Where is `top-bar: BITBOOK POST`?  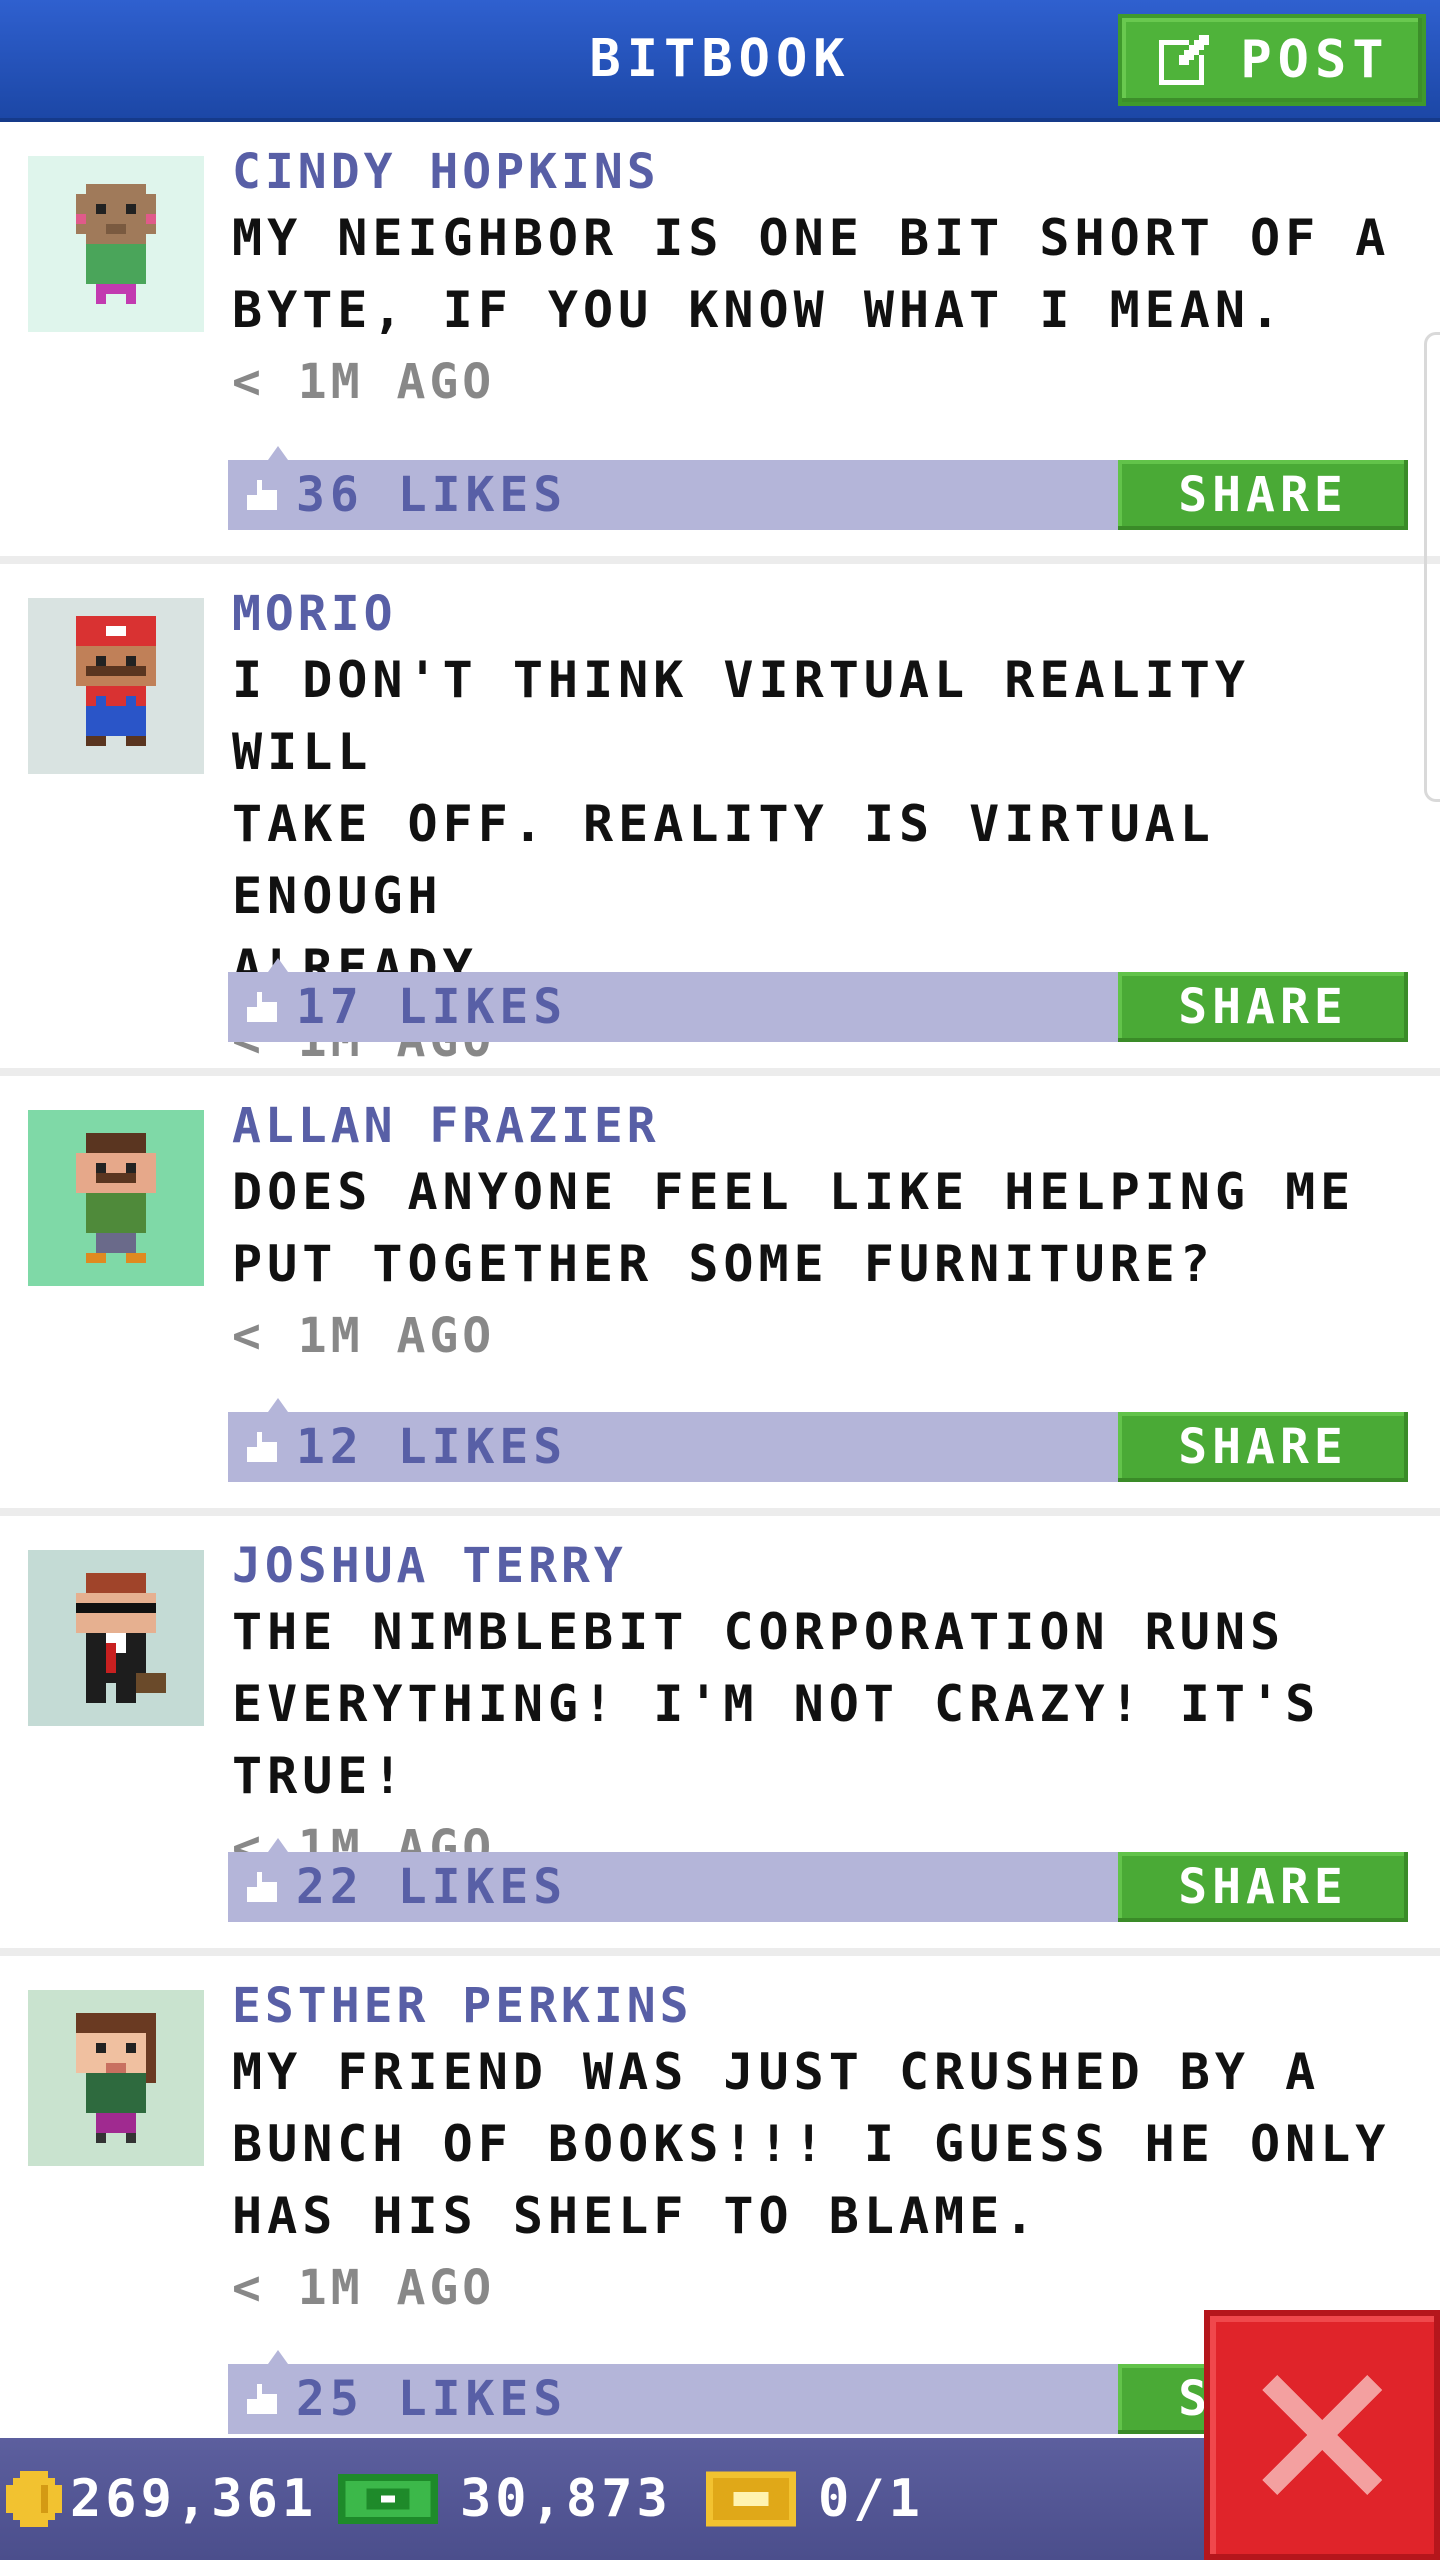
top-bar: BITBOOK POST is located at coordinates (720, 61).